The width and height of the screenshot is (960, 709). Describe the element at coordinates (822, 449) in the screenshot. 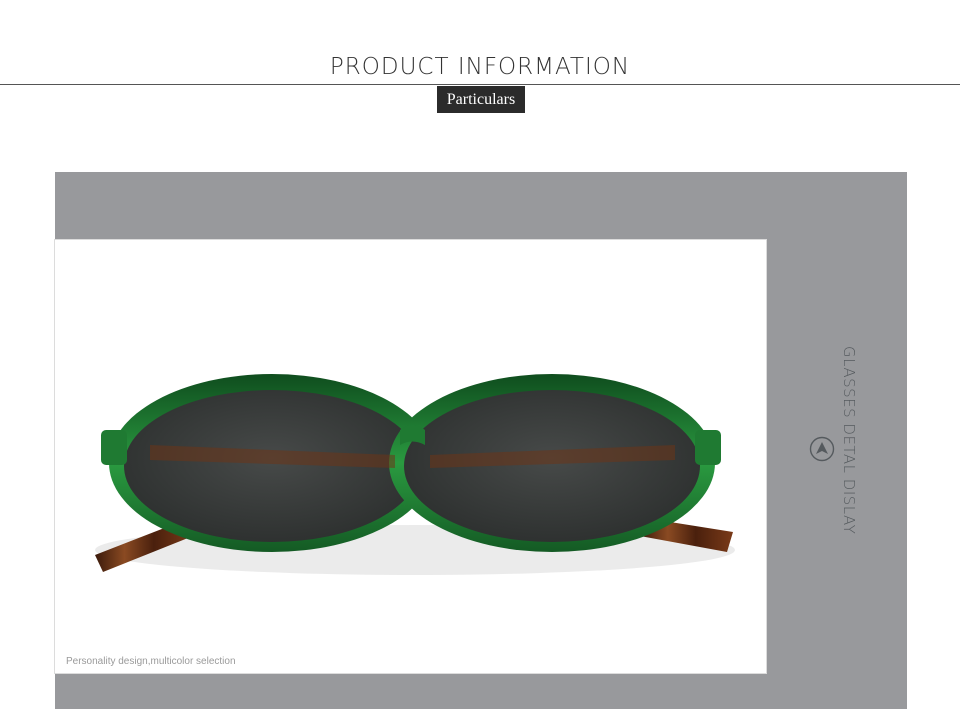

I see `arrow-up-circle-icon` at that location.